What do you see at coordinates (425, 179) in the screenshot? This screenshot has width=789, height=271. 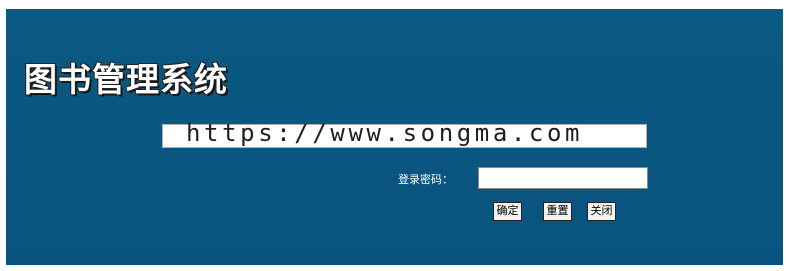 I see `password-label: 登录密码：` at bounding box center [425, 179].